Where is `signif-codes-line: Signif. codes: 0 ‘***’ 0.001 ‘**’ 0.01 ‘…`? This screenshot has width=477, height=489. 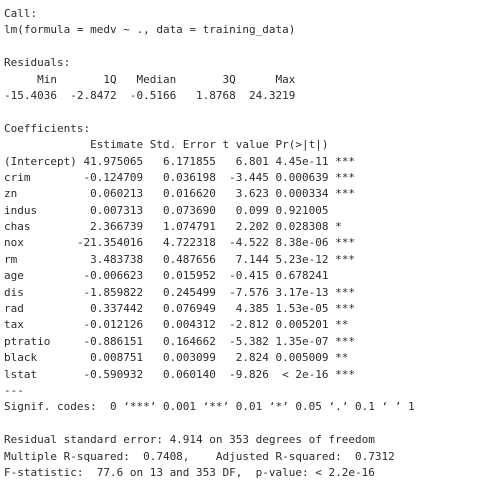 signif-codes-line: Signif. codes: 0 ‘***’ 0.001 ‘**’ 0.01 ‘… is located at coordinates (209, 407).